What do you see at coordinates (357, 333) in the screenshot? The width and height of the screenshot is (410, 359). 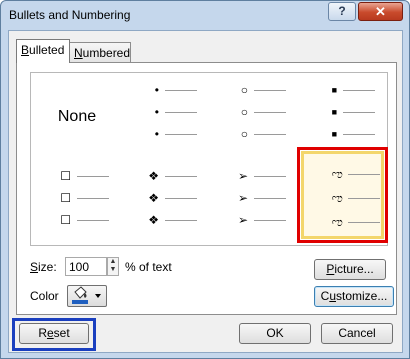 I see `cancel-button: Cancel` at bounding box center [357, 333].